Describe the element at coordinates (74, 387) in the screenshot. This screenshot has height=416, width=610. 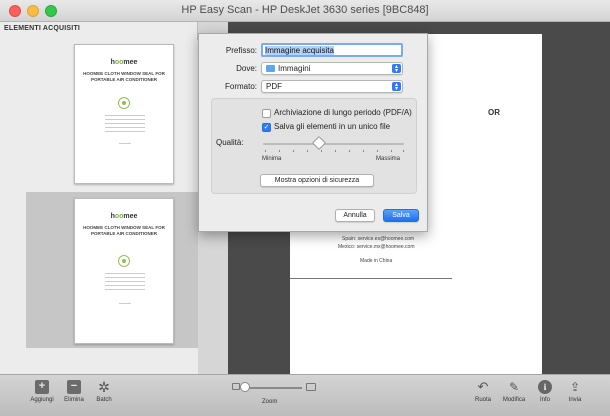
I see `delete-icon: −` at that location.